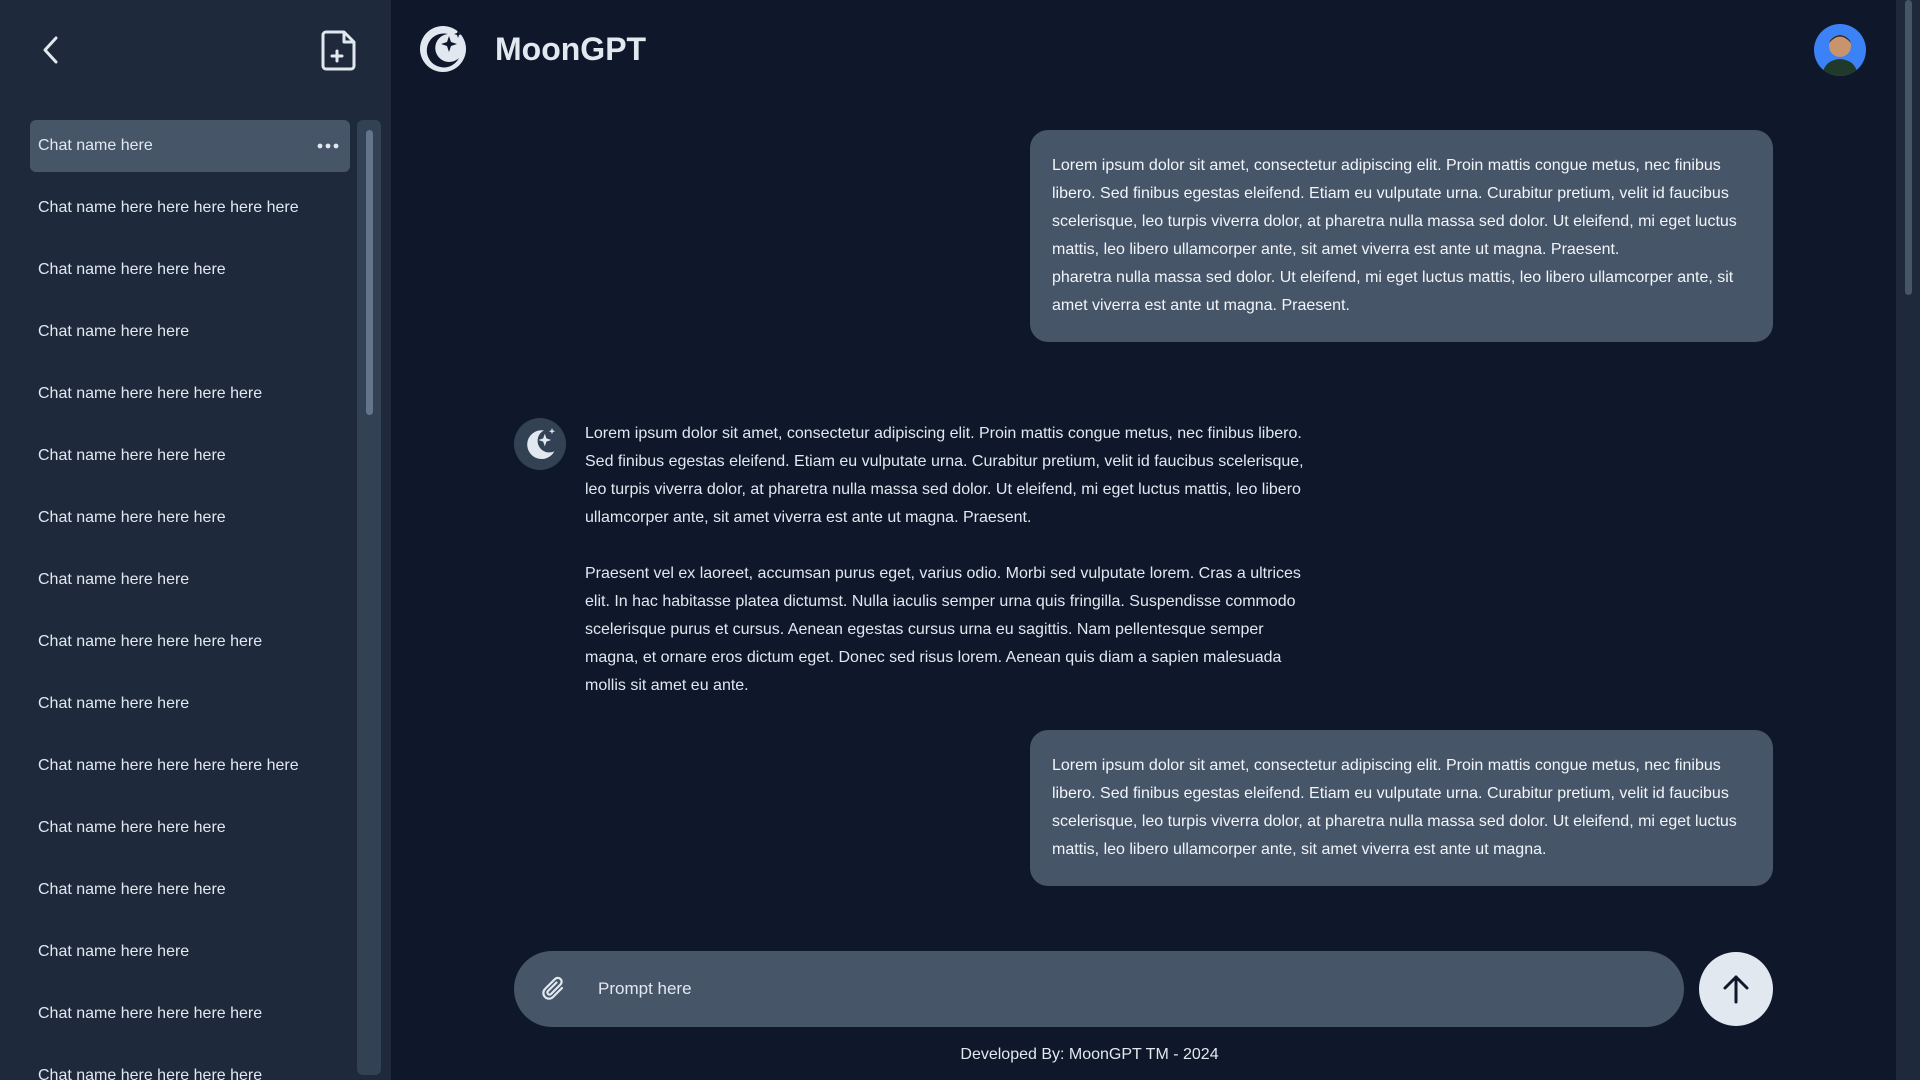 The height and width of the screenshot is (1080, 1920). What do you see at coordinates (1089, 1054) in the screenshot?
I see `footer-text: Developed By: MoonGPT TM - 2024` at bounding box center [1089, 1054].